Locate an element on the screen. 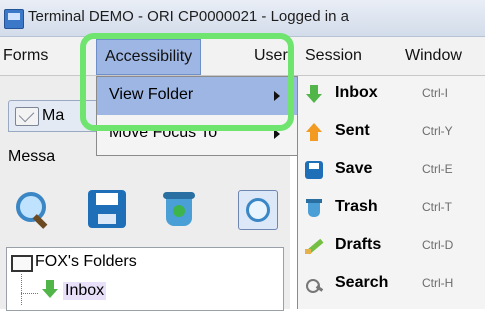  find-window-icon is located at coordinates (258, 210).